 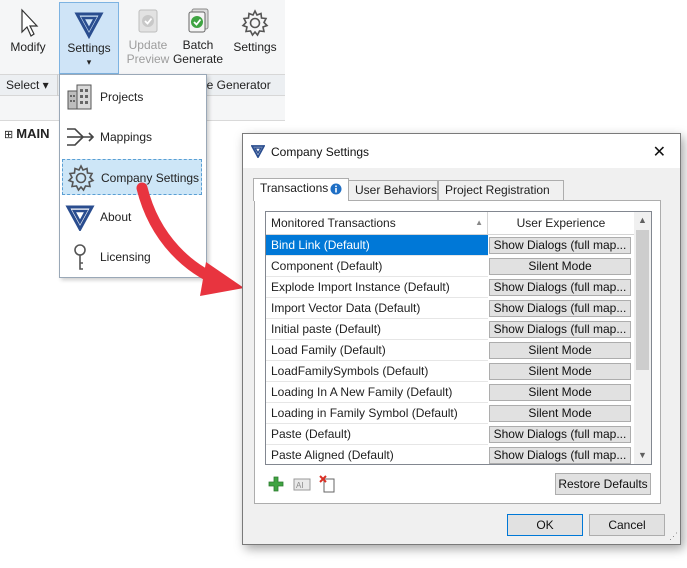 I want to click on transaction-name-cell: Paste (Default), so click(x=377, y=434).